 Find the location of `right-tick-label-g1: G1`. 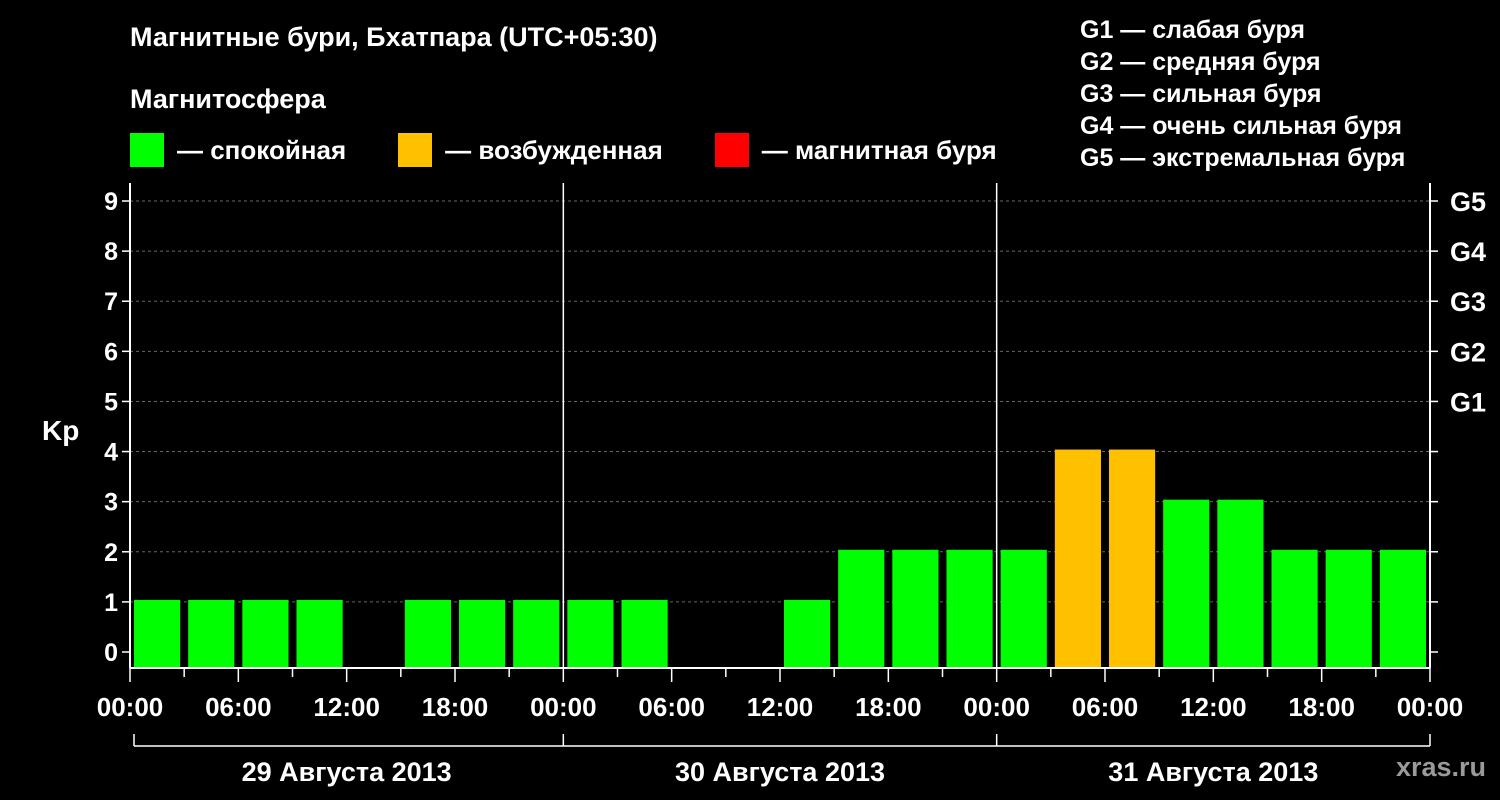

right-tick-label-g1: G1 is located at coordinates (1468, 402).